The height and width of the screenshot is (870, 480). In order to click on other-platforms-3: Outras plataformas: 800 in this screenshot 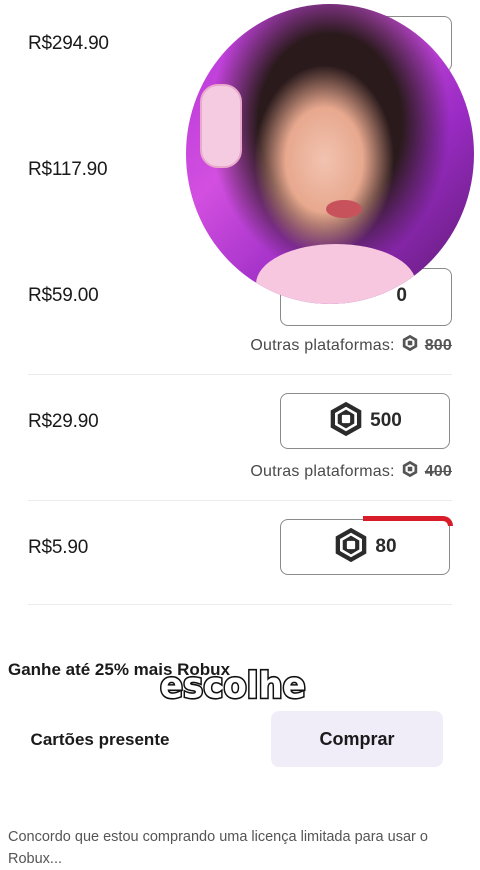, I will do `click(351, 345)`.